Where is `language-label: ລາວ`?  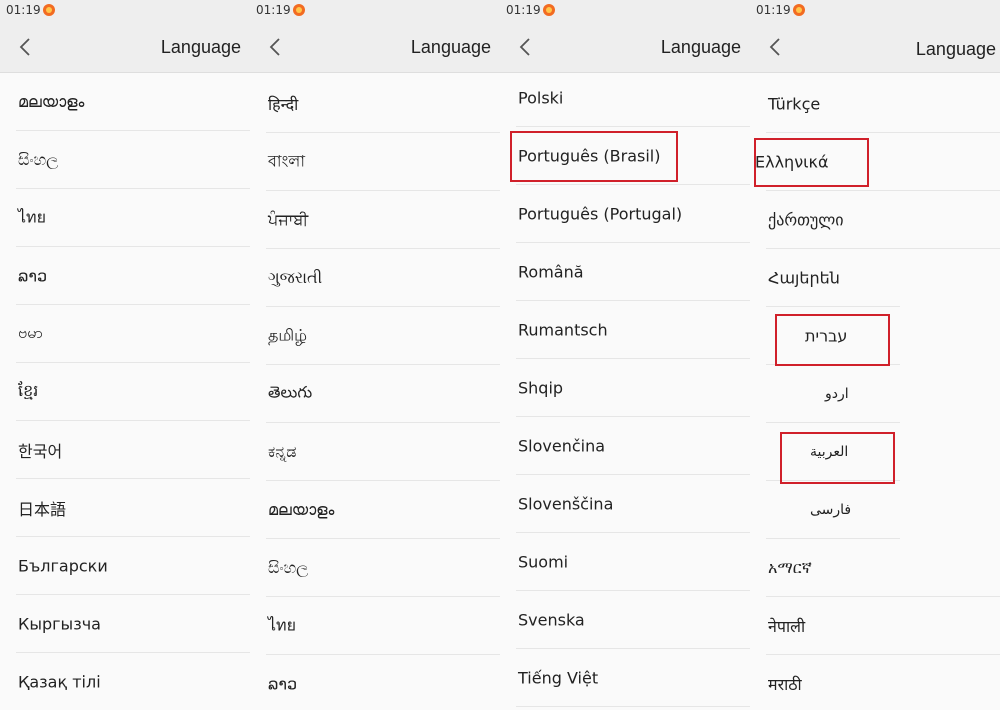 language-label: ລາວ is located at coordinates (283, 684).